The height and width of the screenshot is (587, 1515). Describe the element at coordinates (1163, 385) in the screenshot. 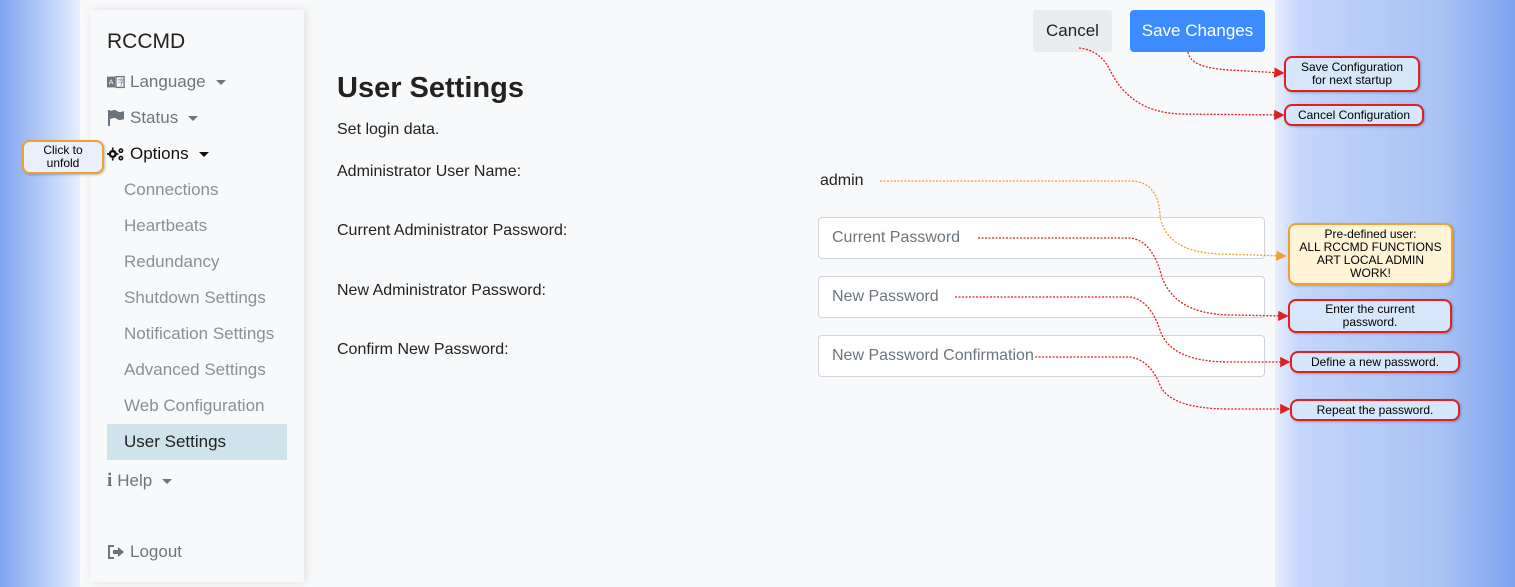

I see `connector-confirm` at that location.